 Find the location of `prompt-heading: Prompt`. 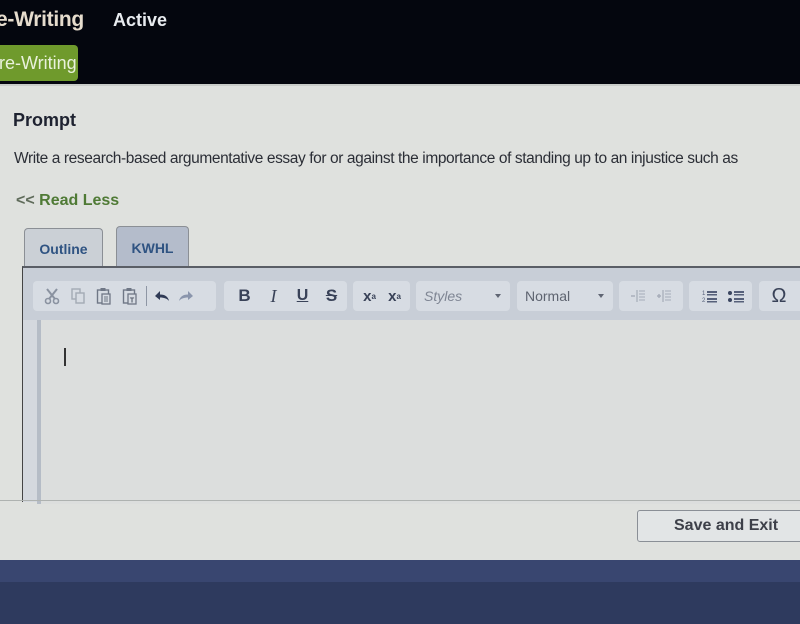

prompt-heading: Prompt is located at coordinates (44, 120).